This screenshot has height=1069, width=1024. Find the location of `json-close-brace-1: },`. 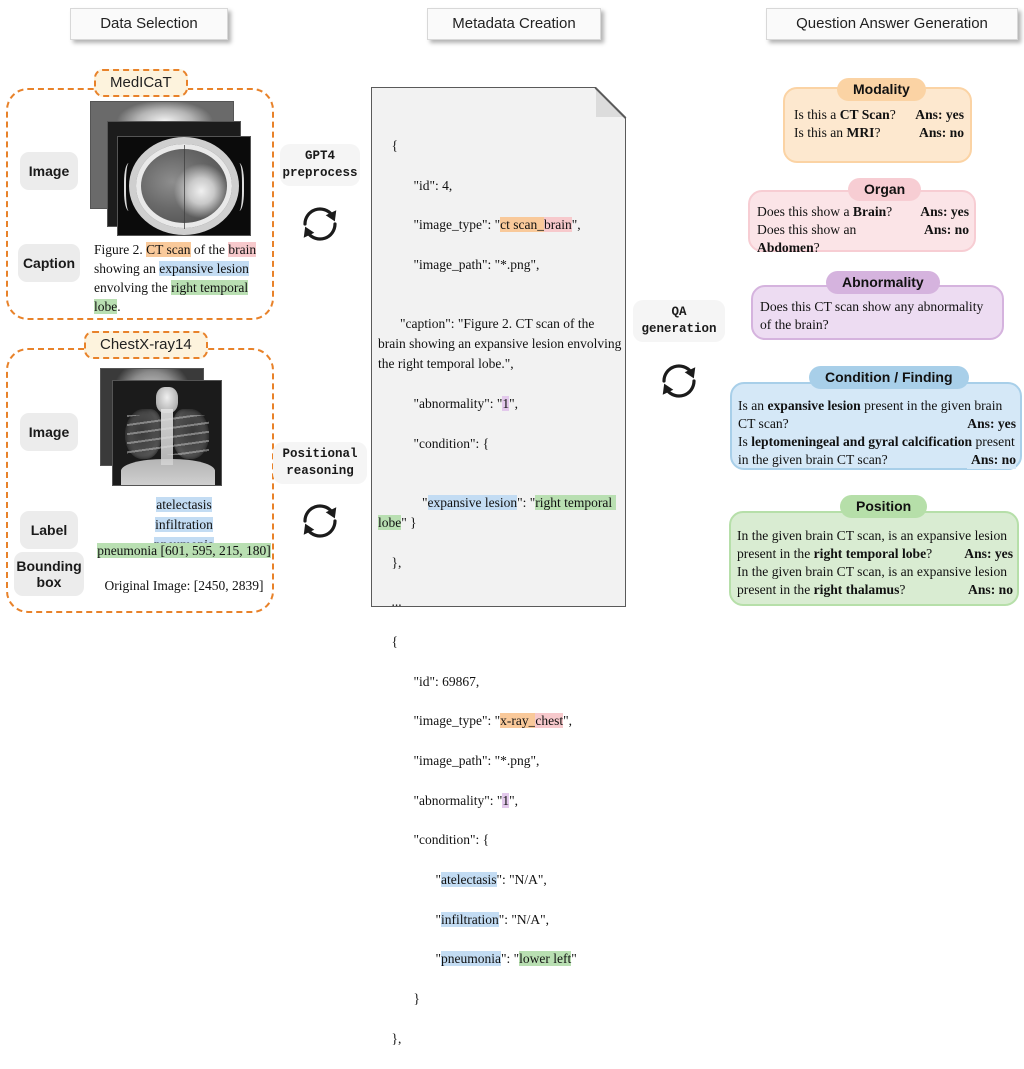

json-close-brace-1: }, is located at coordinates (396, 562).